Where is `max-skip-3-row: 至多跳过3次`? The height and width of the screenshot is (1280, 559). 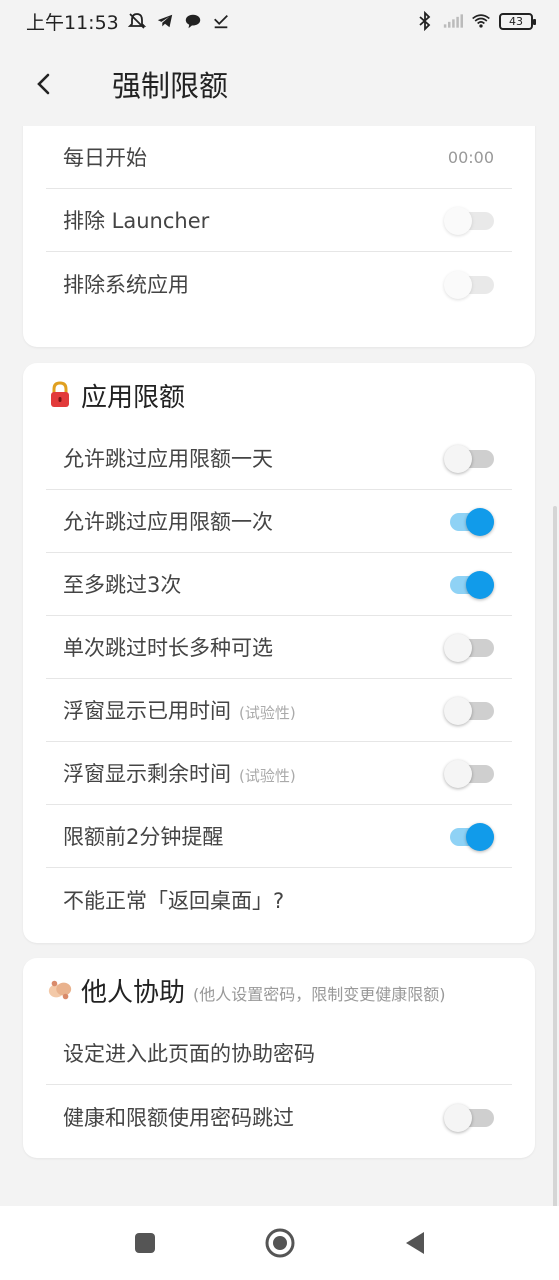
max-skip-3-row: 至多跳过3次 is located at coordinates (279, 584).